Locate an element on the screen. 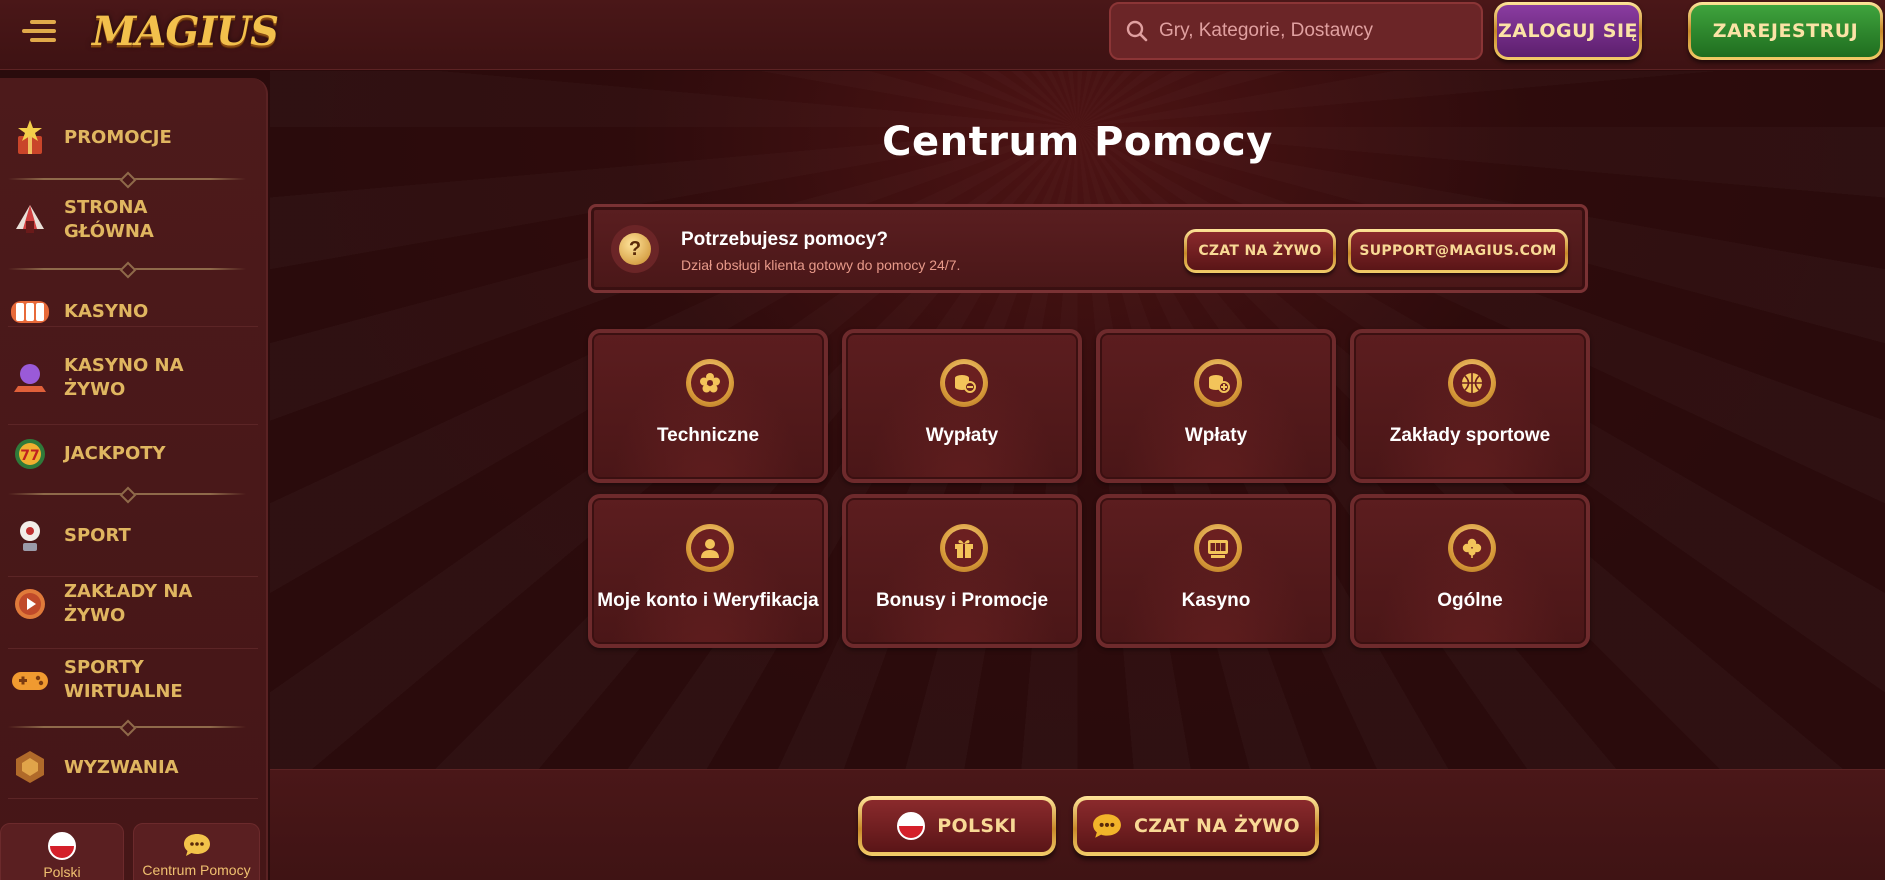 The width and height of the screenshot is (1885, 880). category-card-bonusy: Bonusy i Promocje is located at coordinates (962, 571).